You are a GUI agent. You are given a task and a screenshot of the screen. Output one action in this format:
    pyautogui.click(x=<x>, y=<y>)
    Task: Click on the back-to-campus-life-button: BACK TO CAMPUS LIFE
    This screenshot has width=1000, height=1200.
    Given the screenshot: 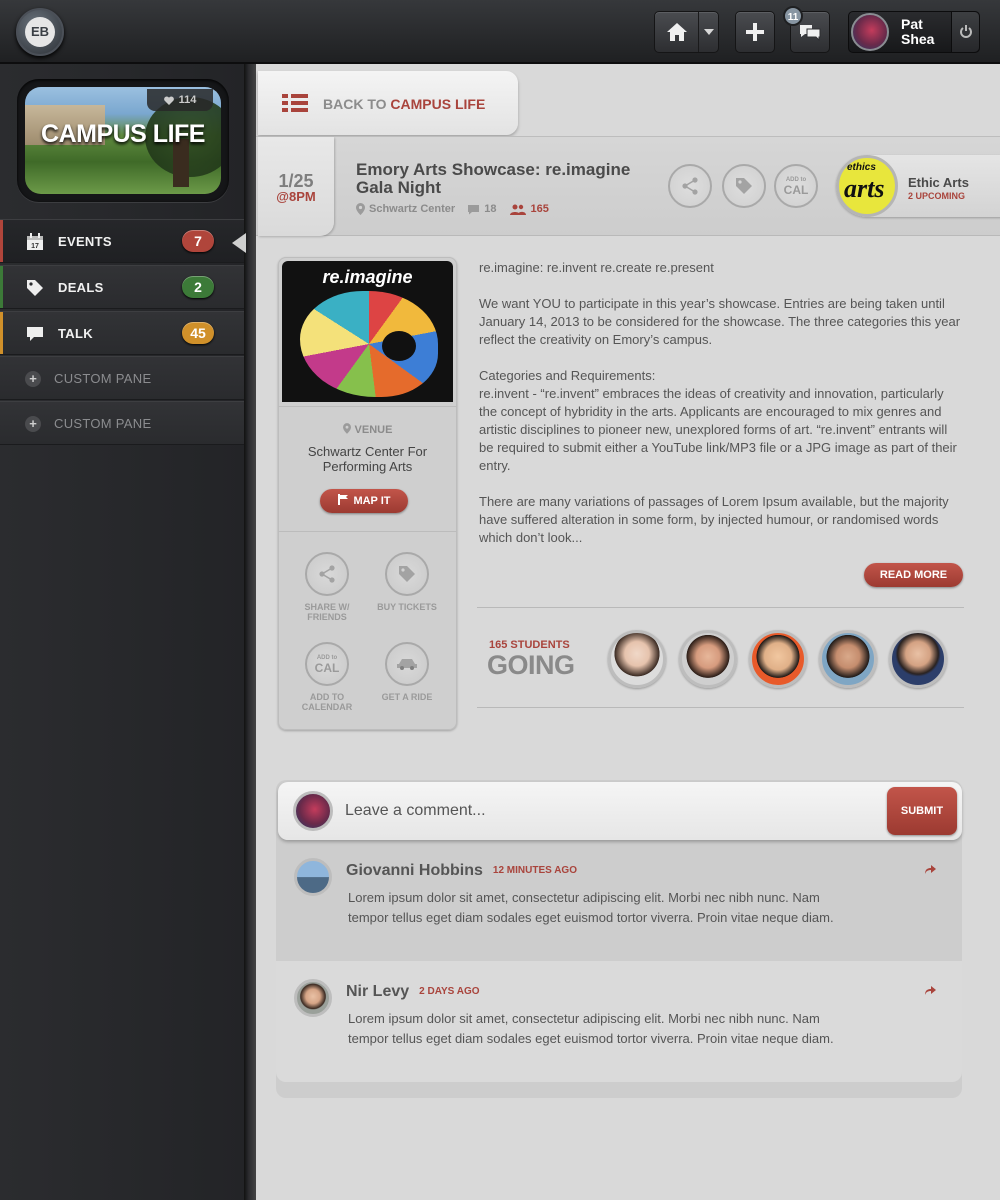 What is the action you would take?
    pyautogui.click(x=388, y=103)
    